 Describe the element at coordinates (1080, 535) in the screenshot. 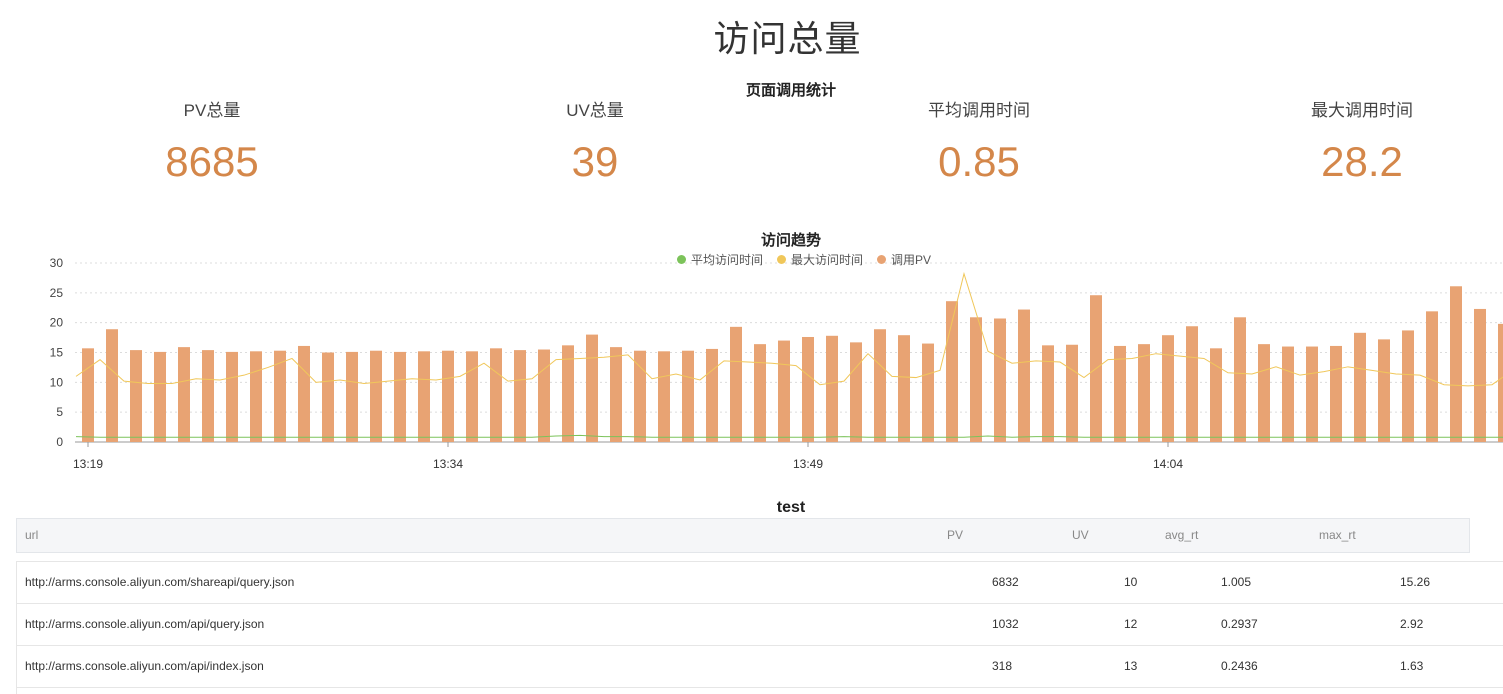

I see `column-header-uv: UV` at that location.